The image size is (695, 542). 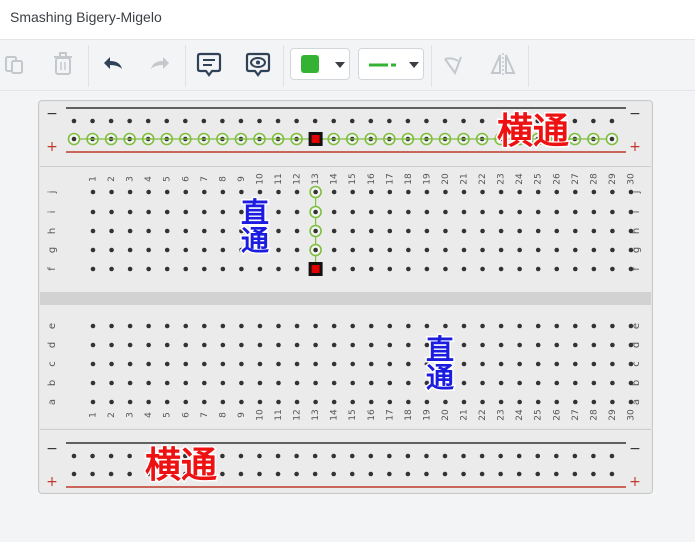 I want to click on copy-button, so click(x=15, y=64).